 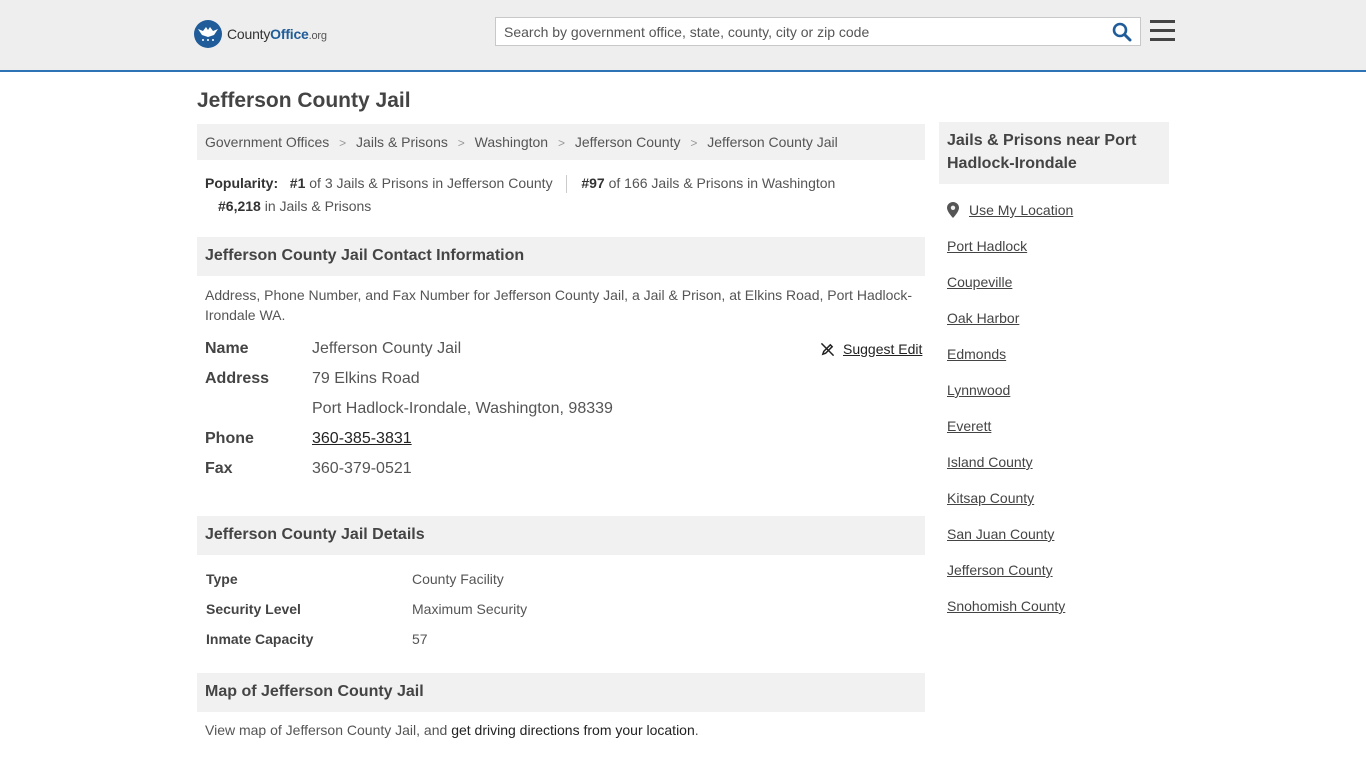 I want to click on sidebar-item-kitsap-county: Kitsap County, so click(x=990, y=498).